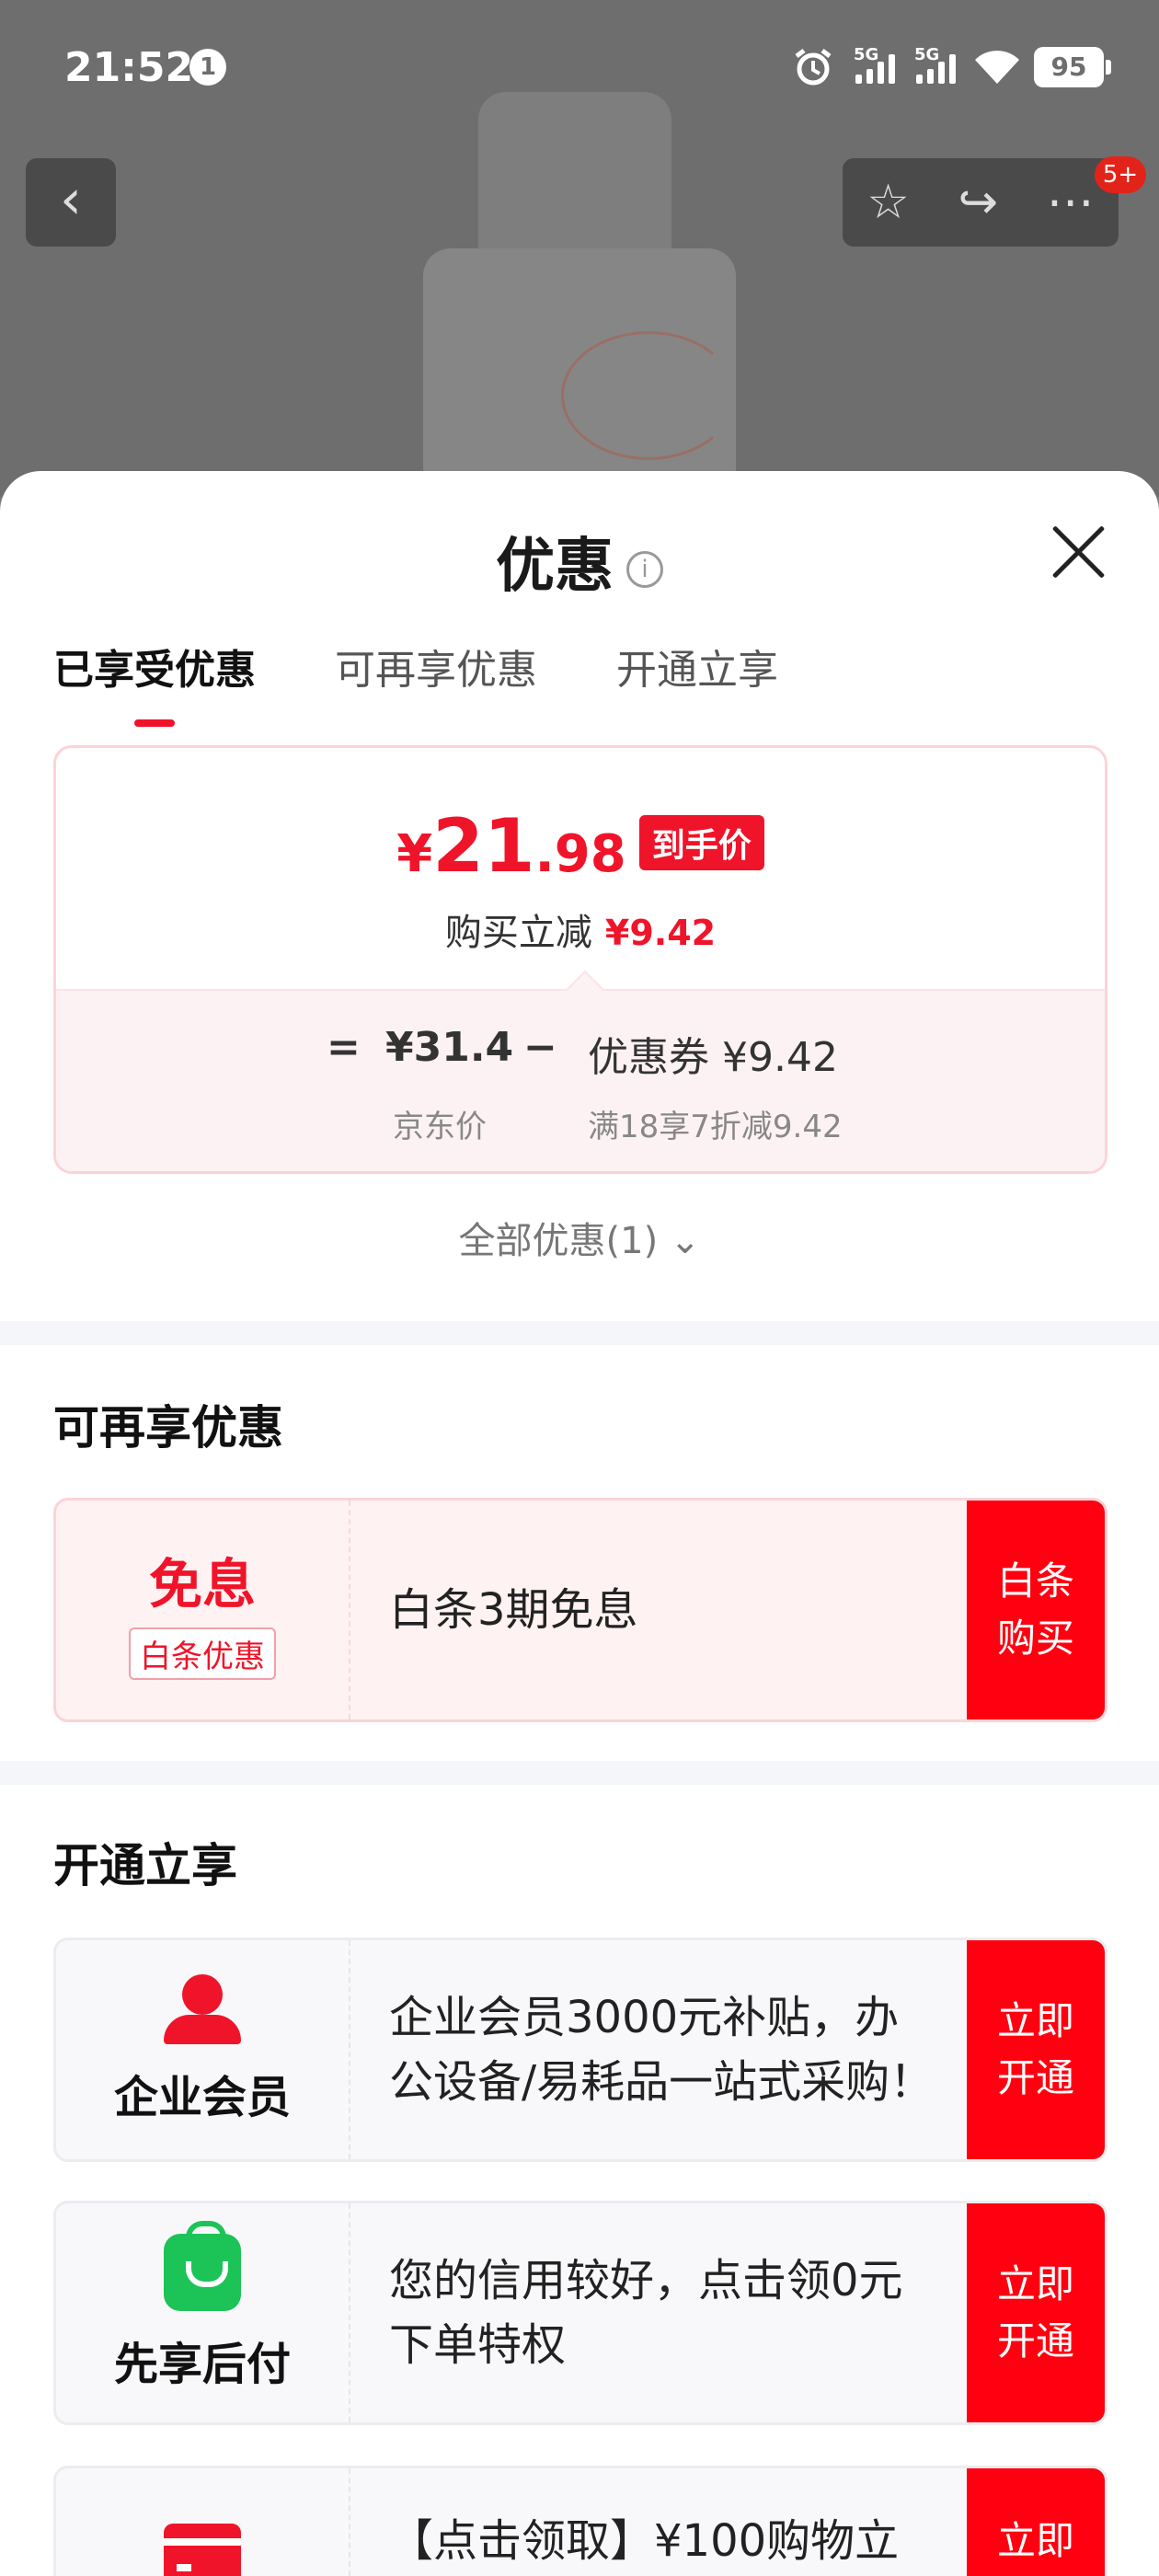 The height and width of the screenshot is (2576, 1159). I want to click on card-icon, so click(202, 2550).